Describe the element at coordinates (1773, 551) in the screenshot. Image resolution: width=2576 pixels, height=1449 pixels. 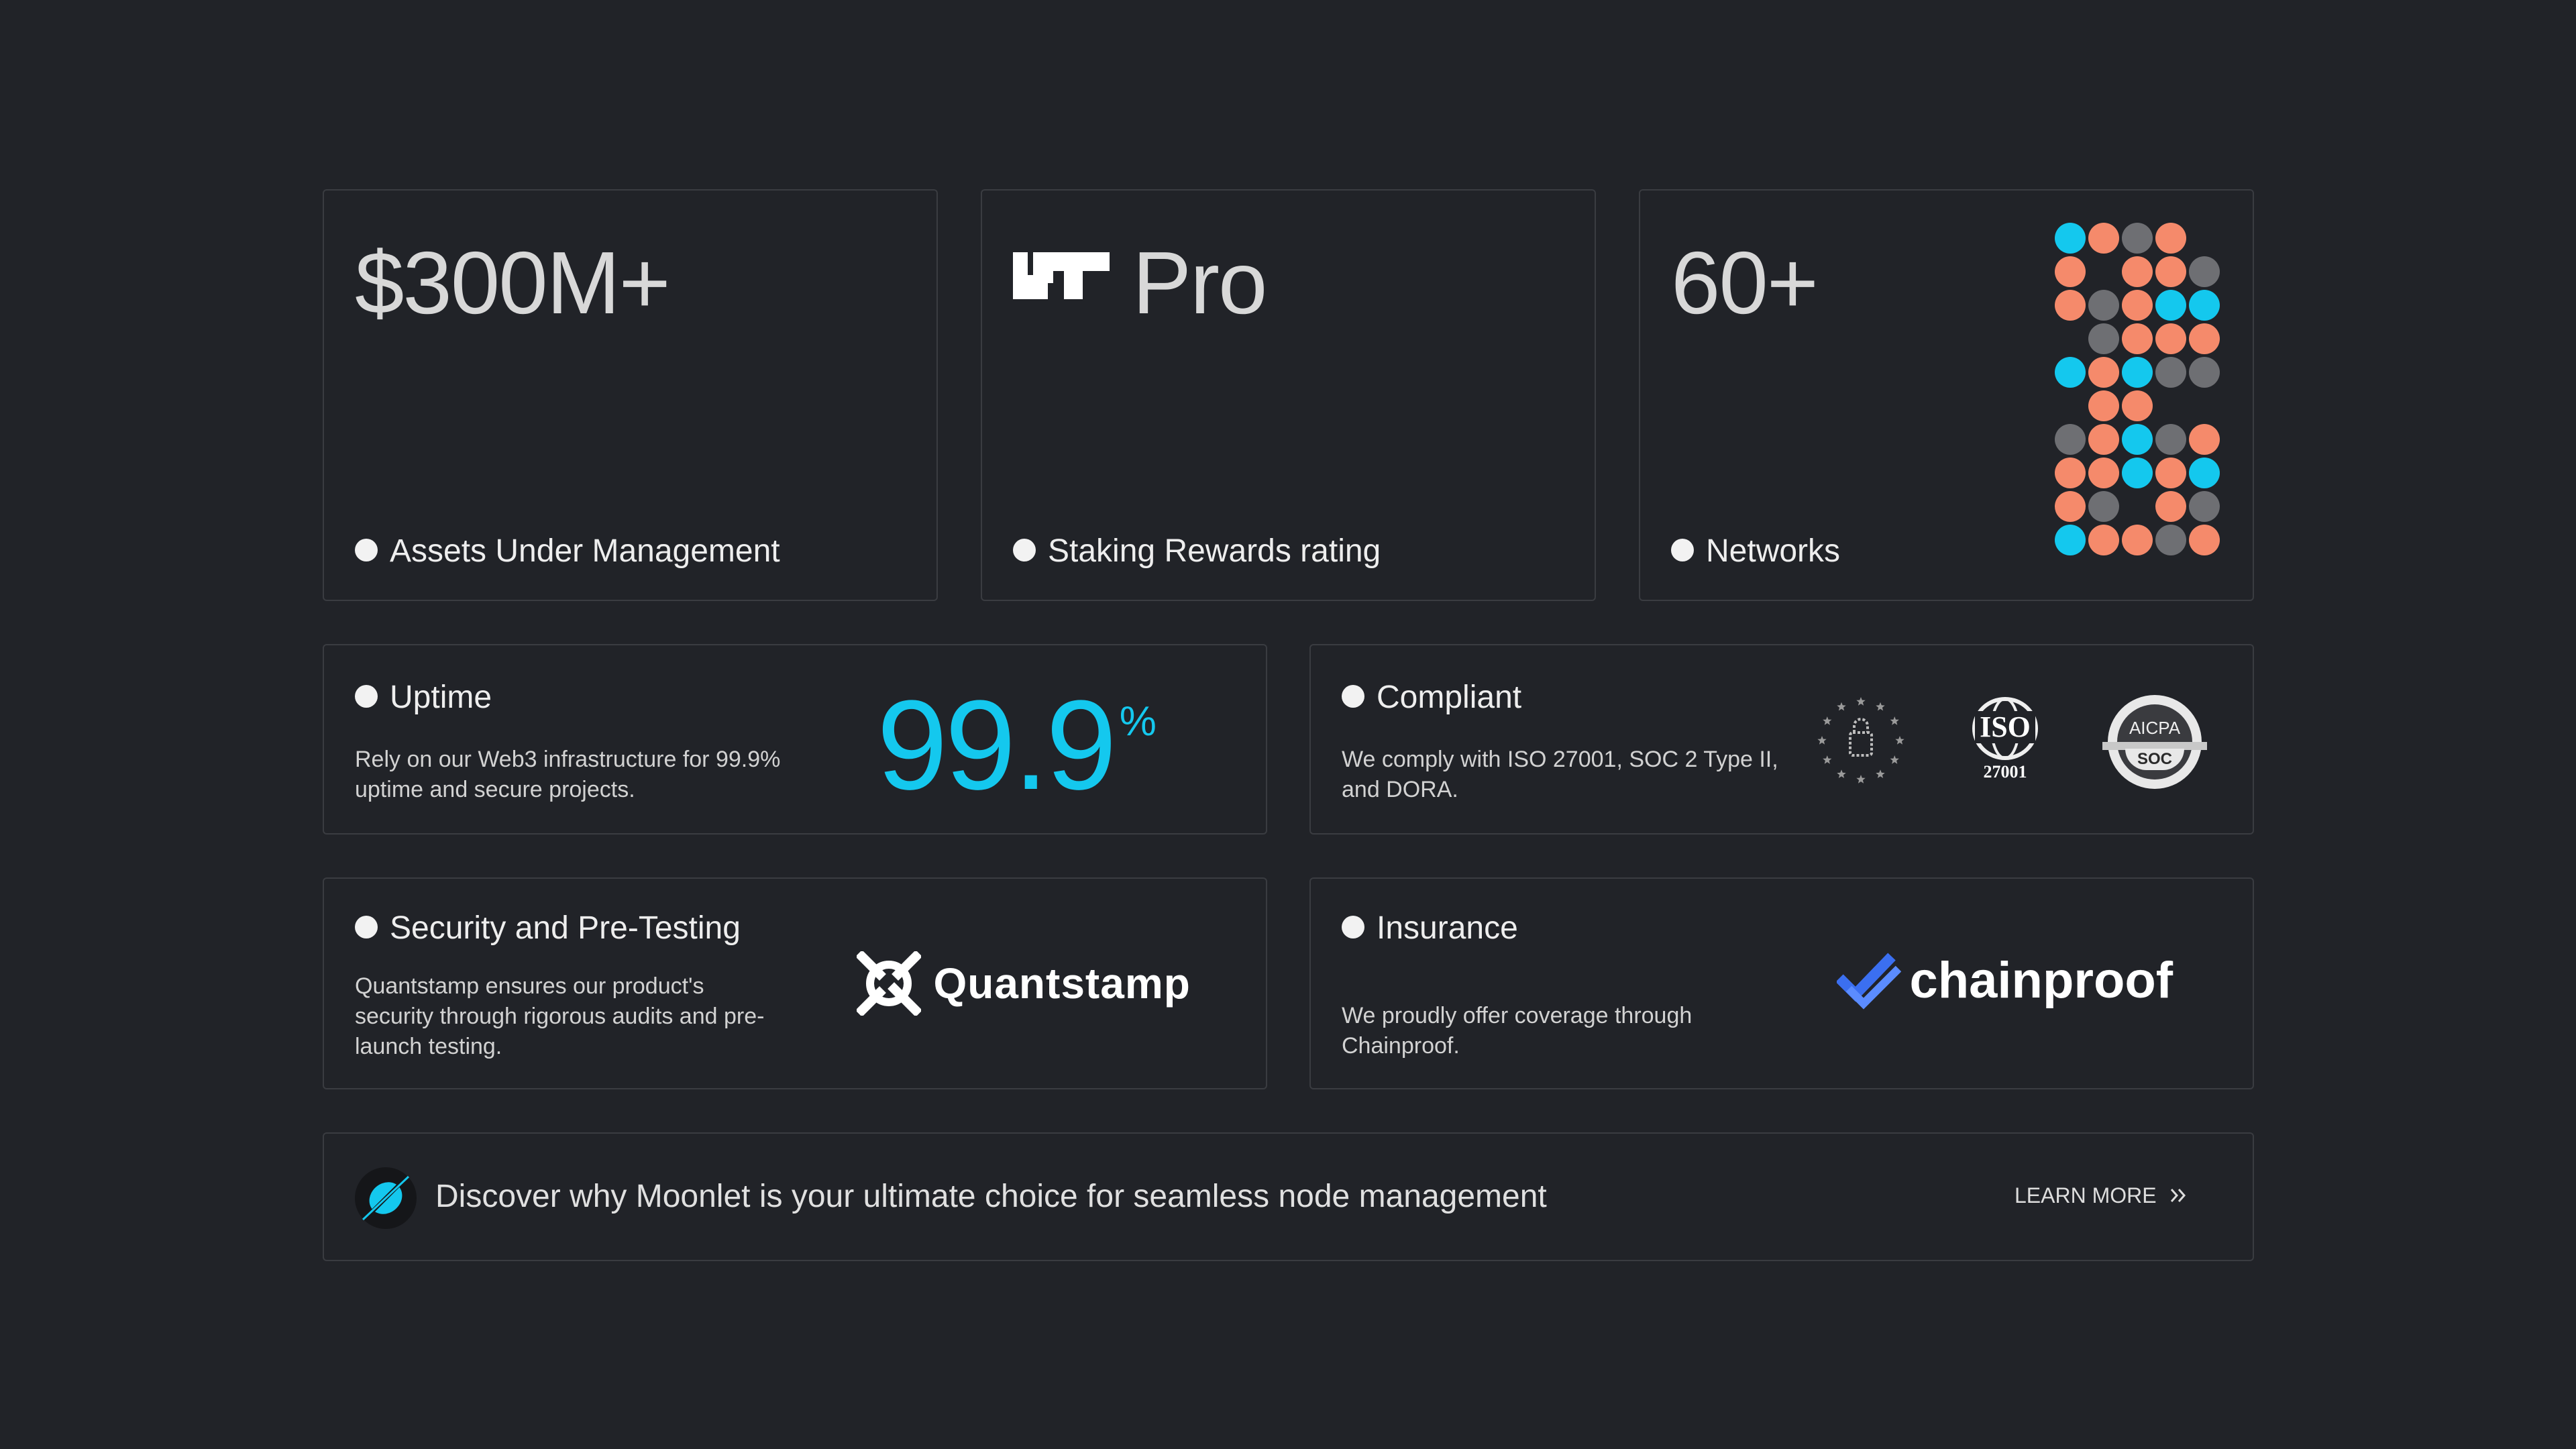
I see `networks-label: Networks` at that location.